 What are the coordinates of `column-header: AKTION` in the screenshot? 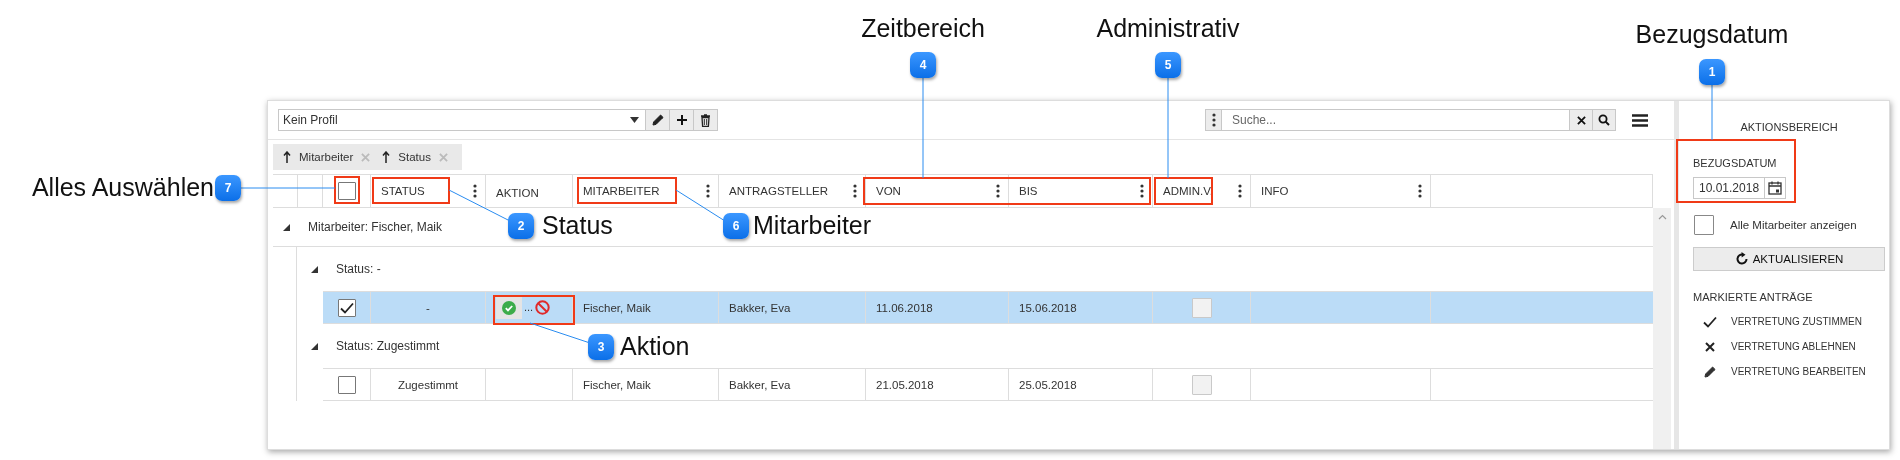 It's located at (517, 193).